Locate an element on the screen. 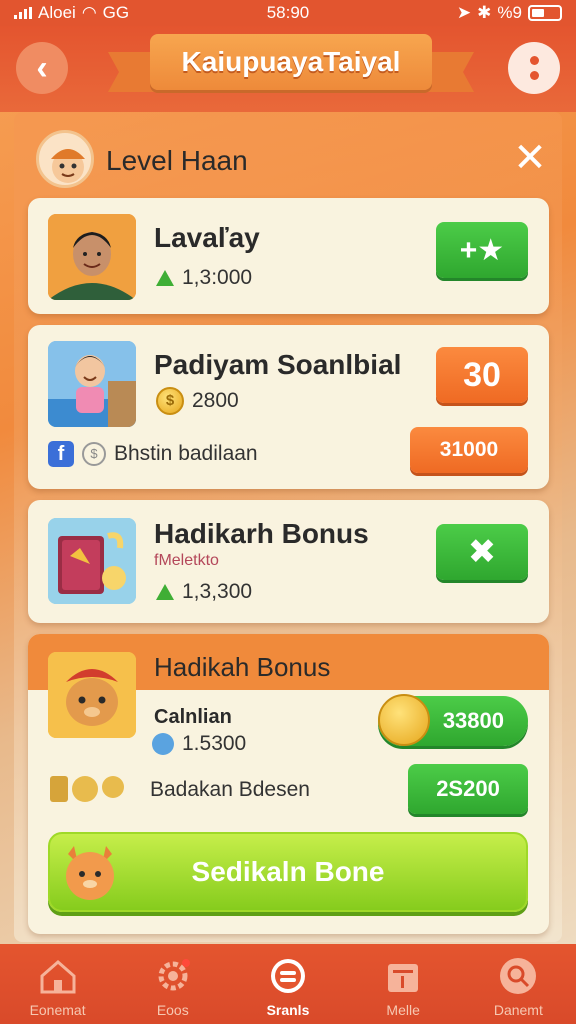  bonus-value: 1.5300 is located at coordinates (214, 743).